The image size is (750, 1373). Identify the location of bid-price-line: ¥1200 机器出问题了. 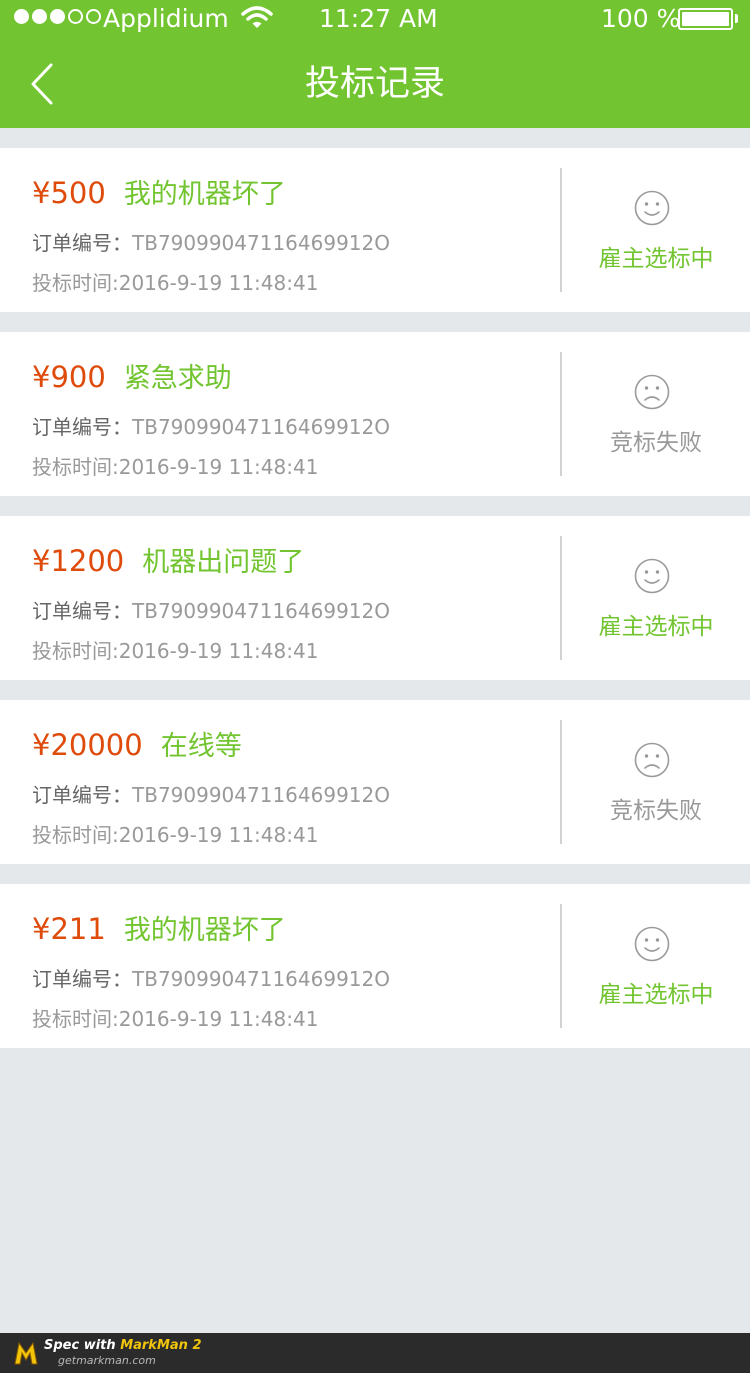
(168, 562).